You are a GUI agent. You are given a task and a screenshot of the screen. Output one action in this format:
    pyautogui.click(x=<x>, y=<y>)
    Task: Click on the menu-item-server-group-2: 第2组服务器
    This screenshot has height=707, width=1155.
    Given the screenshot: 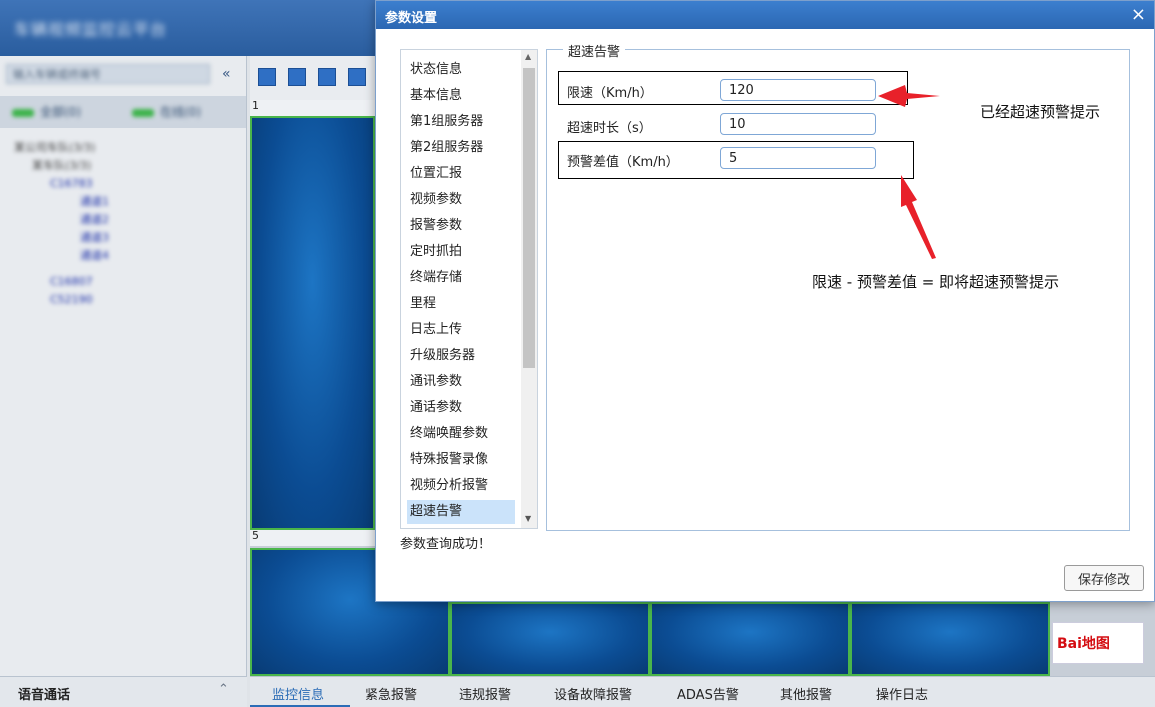 What is the action you would take?
    pyautogui.click(x=461, y=148)
    